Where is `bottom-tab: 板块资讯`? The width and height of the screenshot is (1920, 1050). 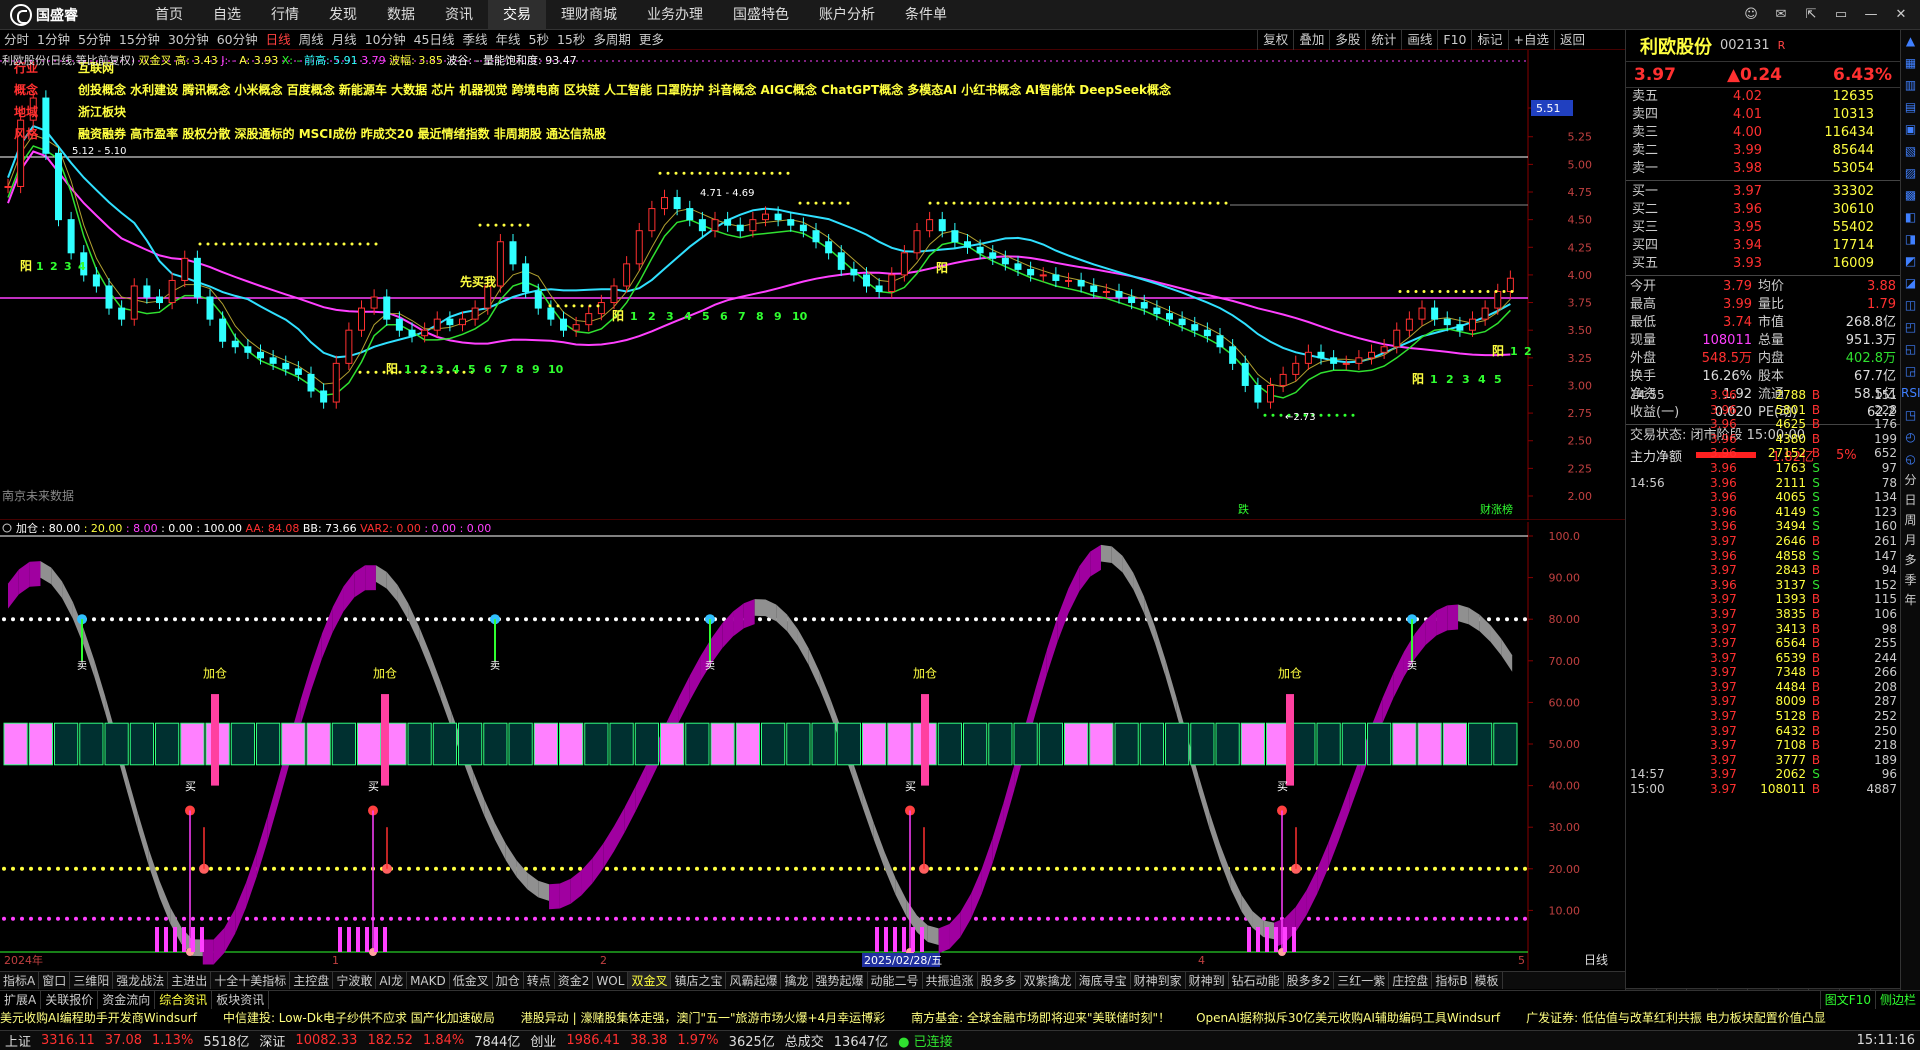
bottom-tab: 板块资讯 is located at coordinates (241, 1000).